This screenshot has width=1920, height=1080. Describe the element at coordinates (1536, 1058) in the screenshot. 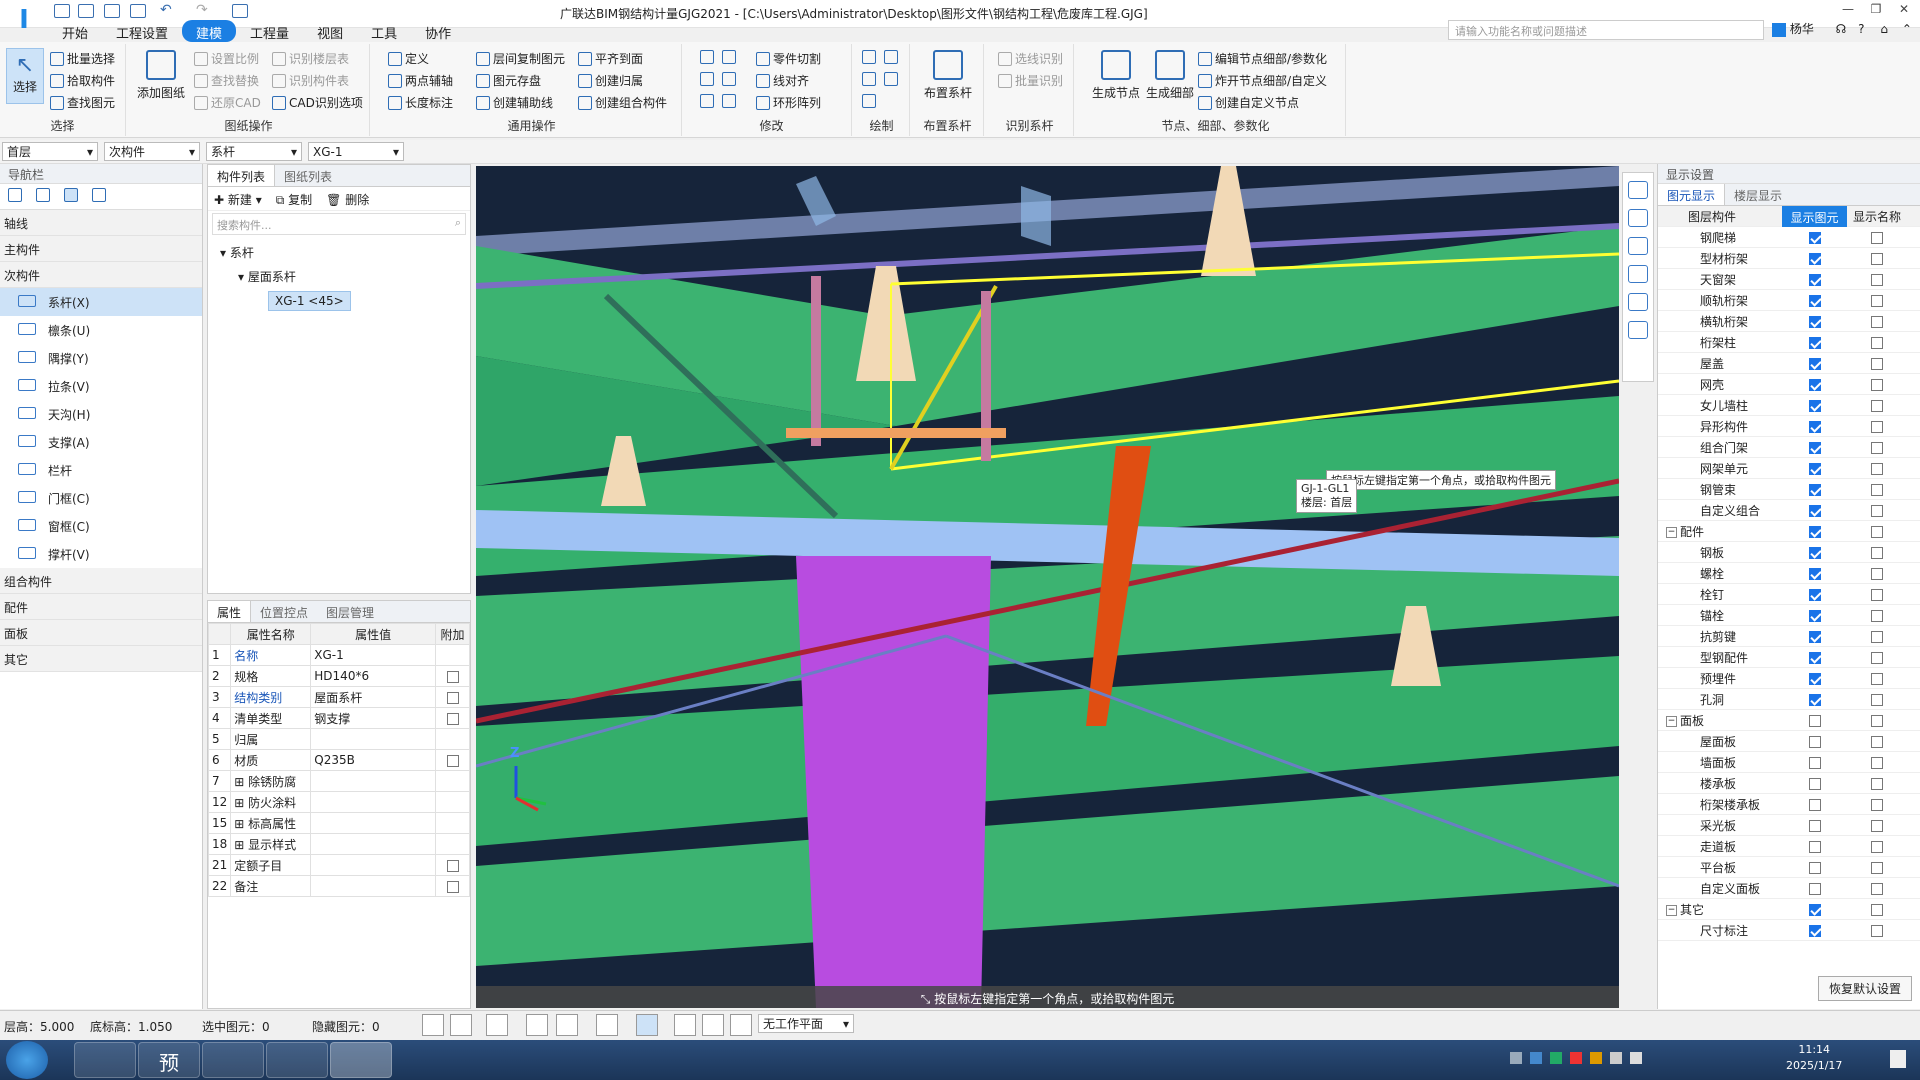

I see `tray-help-icon` at that location.